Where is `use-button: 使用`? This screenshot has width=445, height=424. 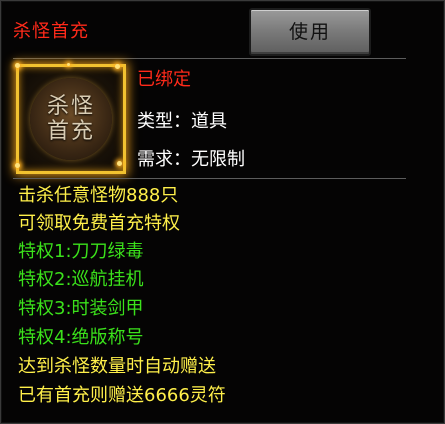
use-button: 使用 is located at coordinates (310, 32).